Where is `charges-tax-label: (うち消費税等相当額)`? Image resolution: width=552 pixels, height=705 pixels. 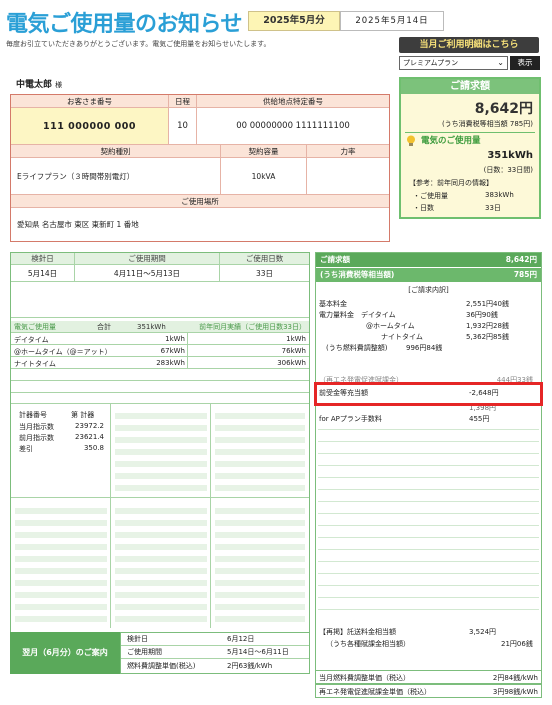 charges-tax-label: (うち消費税等相当額) is located at coordinates (357, 274).